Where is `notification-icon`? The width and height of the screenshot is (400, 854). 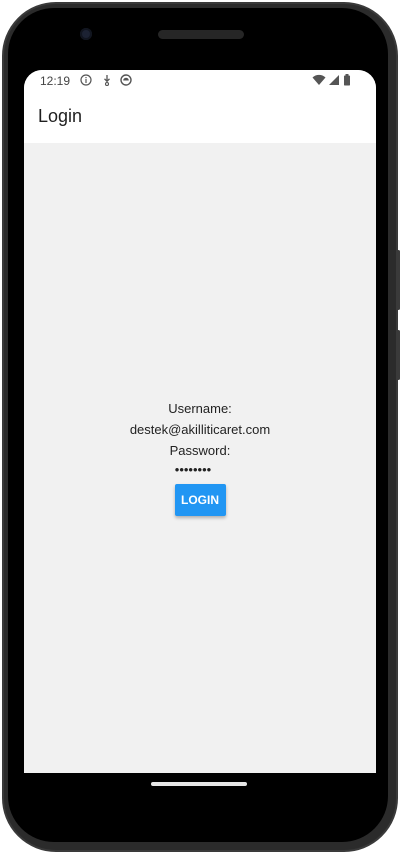 notification-icon is located at coordinates (126, 80).